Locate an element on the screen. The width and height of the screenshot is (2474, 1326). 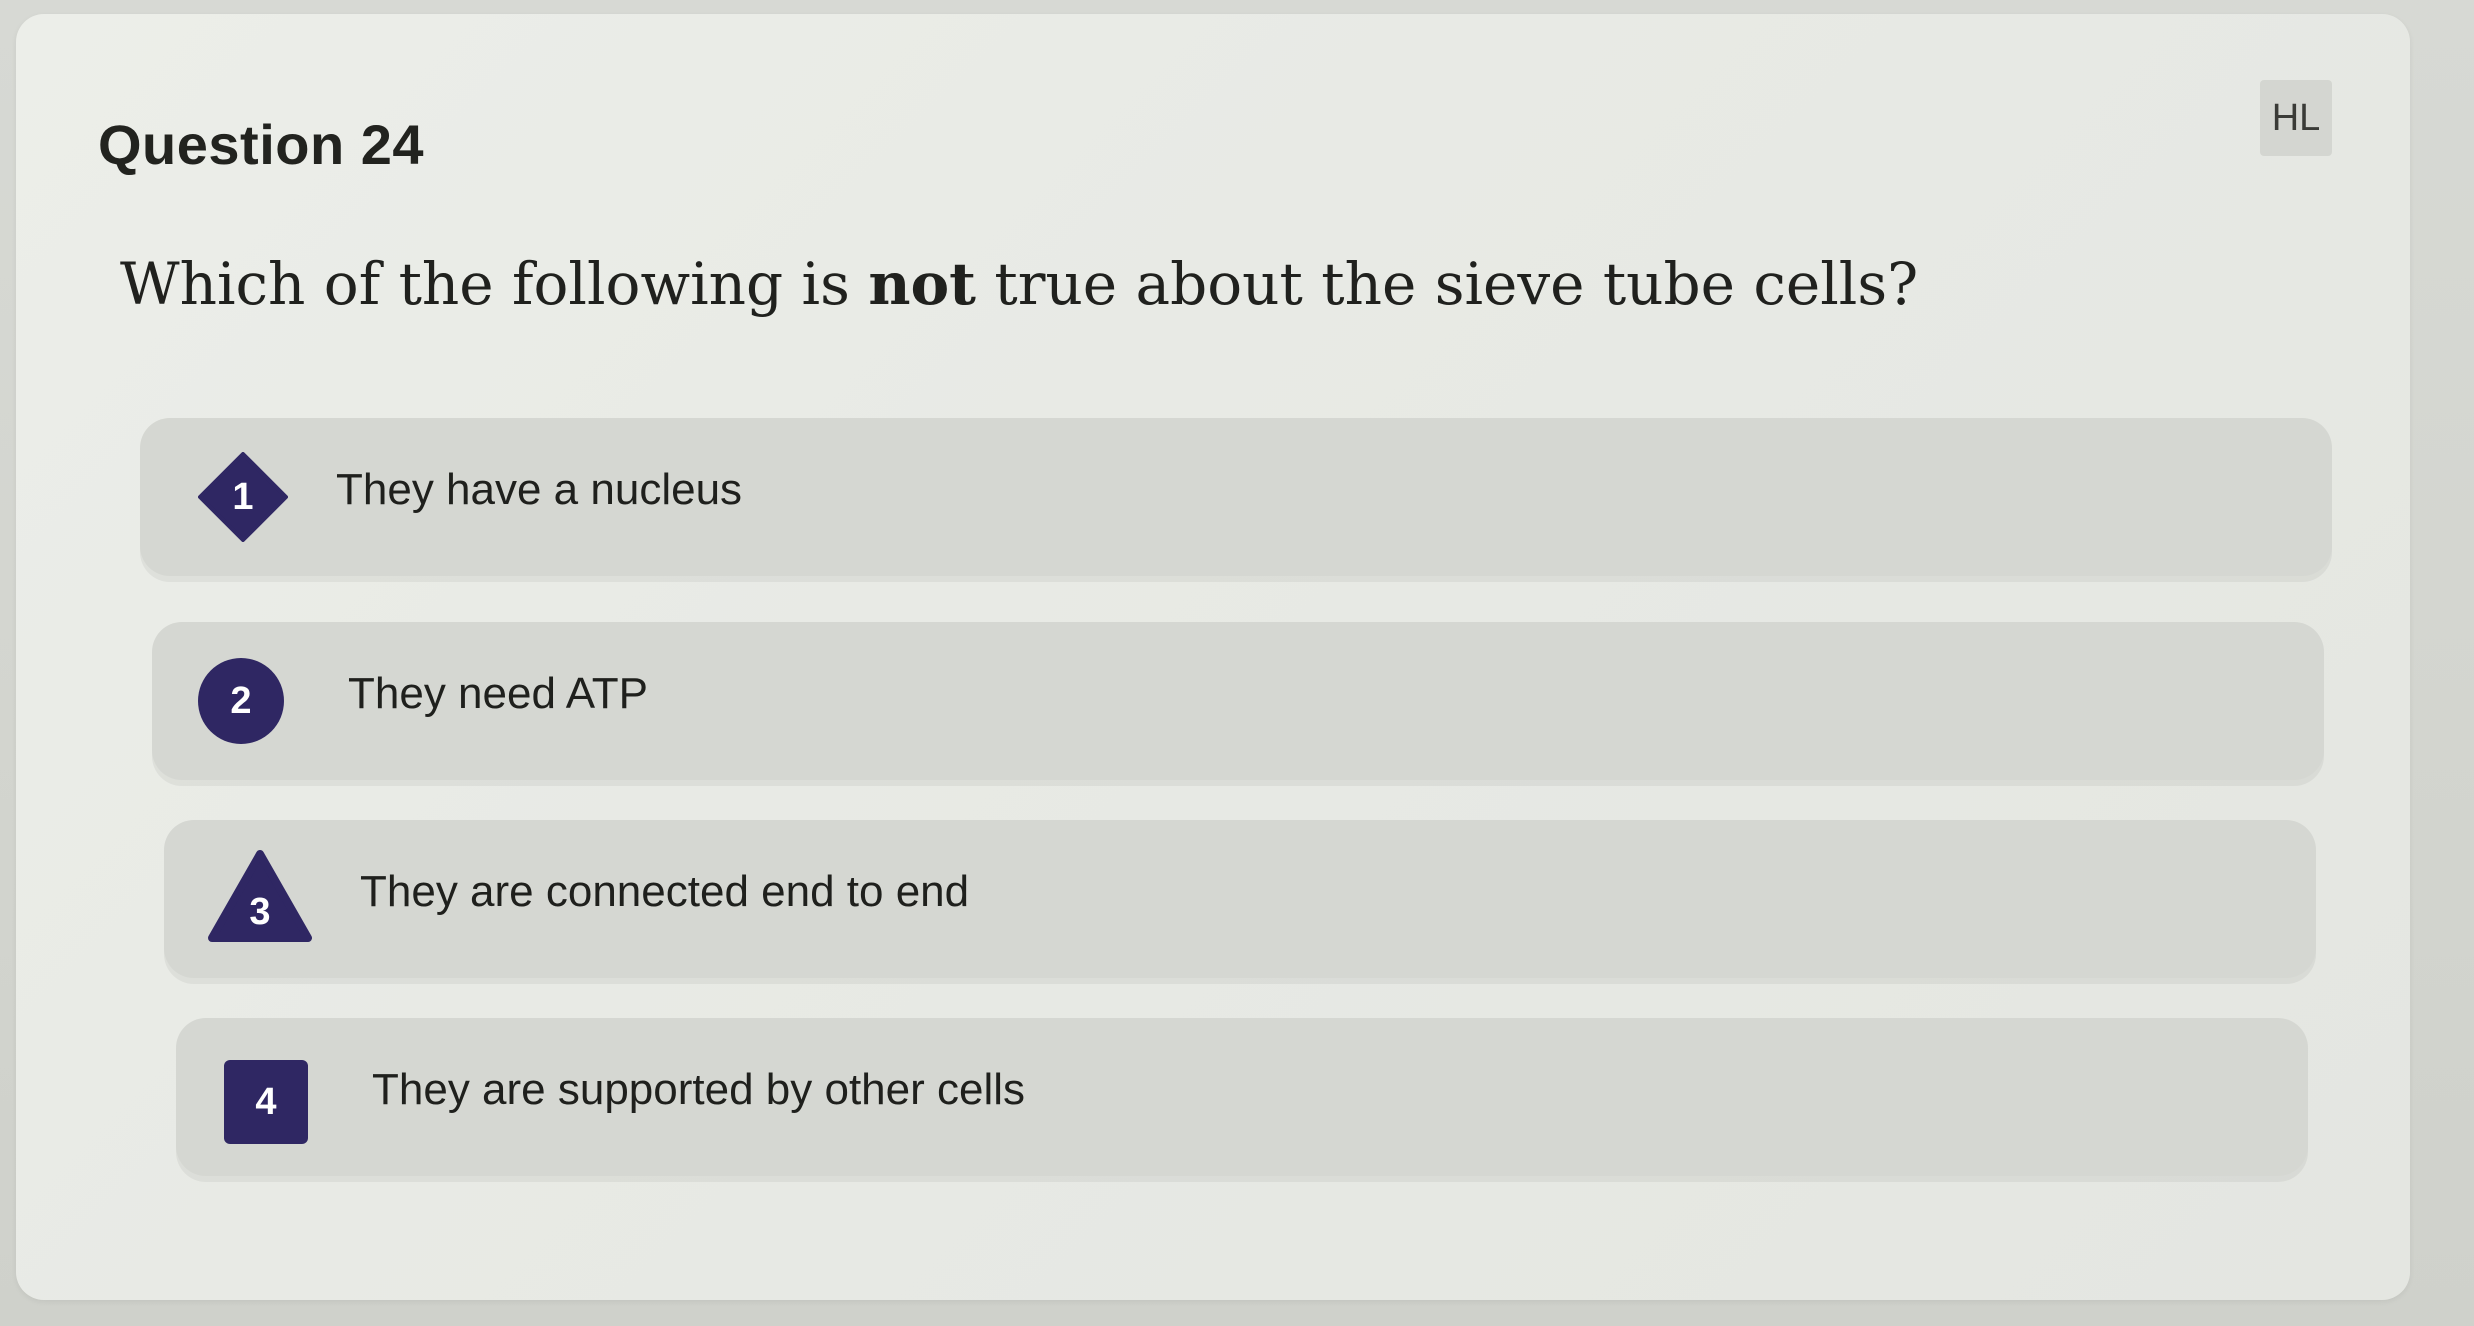
question-text-emphasis: not is located at coordinates (922, 284).